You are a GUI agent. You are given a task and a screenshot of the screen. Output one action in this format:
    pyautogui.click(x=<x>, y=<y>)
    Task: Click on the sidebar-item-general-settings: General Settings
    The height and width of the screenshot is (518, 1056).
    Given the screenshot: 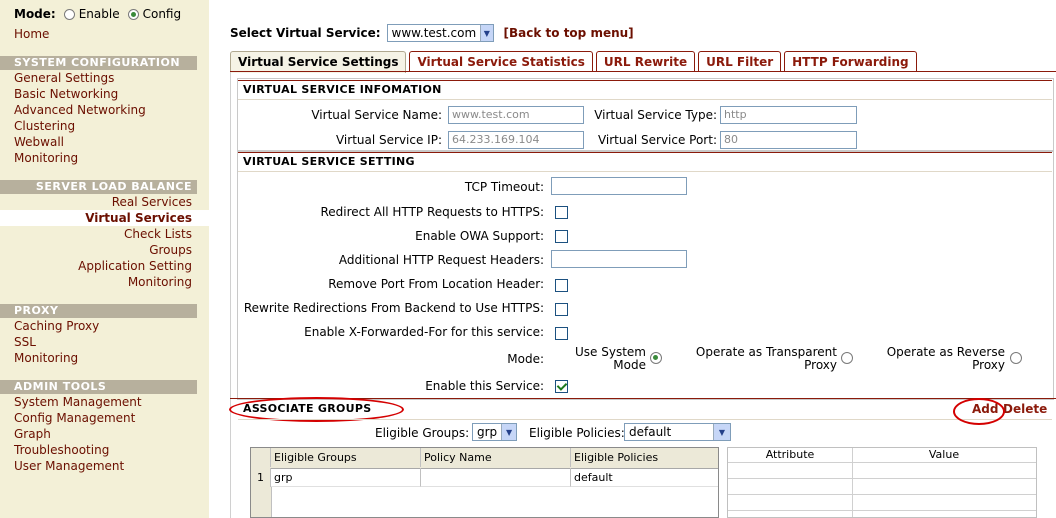 What is the action you would take?
    pyautogui.click(x=64, y=78)
    